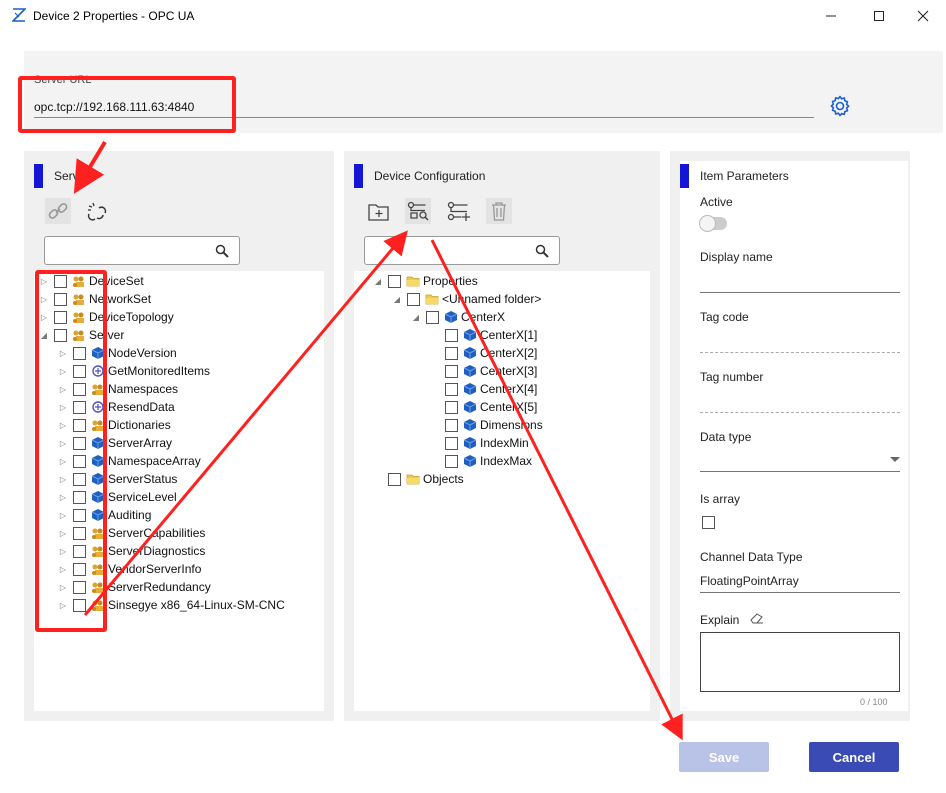 The image size is (946, 793). I want to click on tree-item-properties: ◢ Properties, so click(425, 281).